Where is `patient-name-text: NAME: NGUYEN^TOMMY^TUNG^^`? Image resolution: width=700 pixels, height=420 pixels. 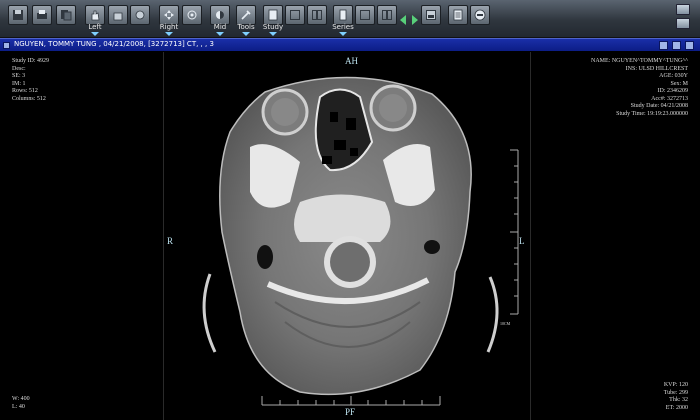
patient-name-text: NAME: NGUYEN^TOMMY^TUNG^^ is located at coordinates (639, 61).